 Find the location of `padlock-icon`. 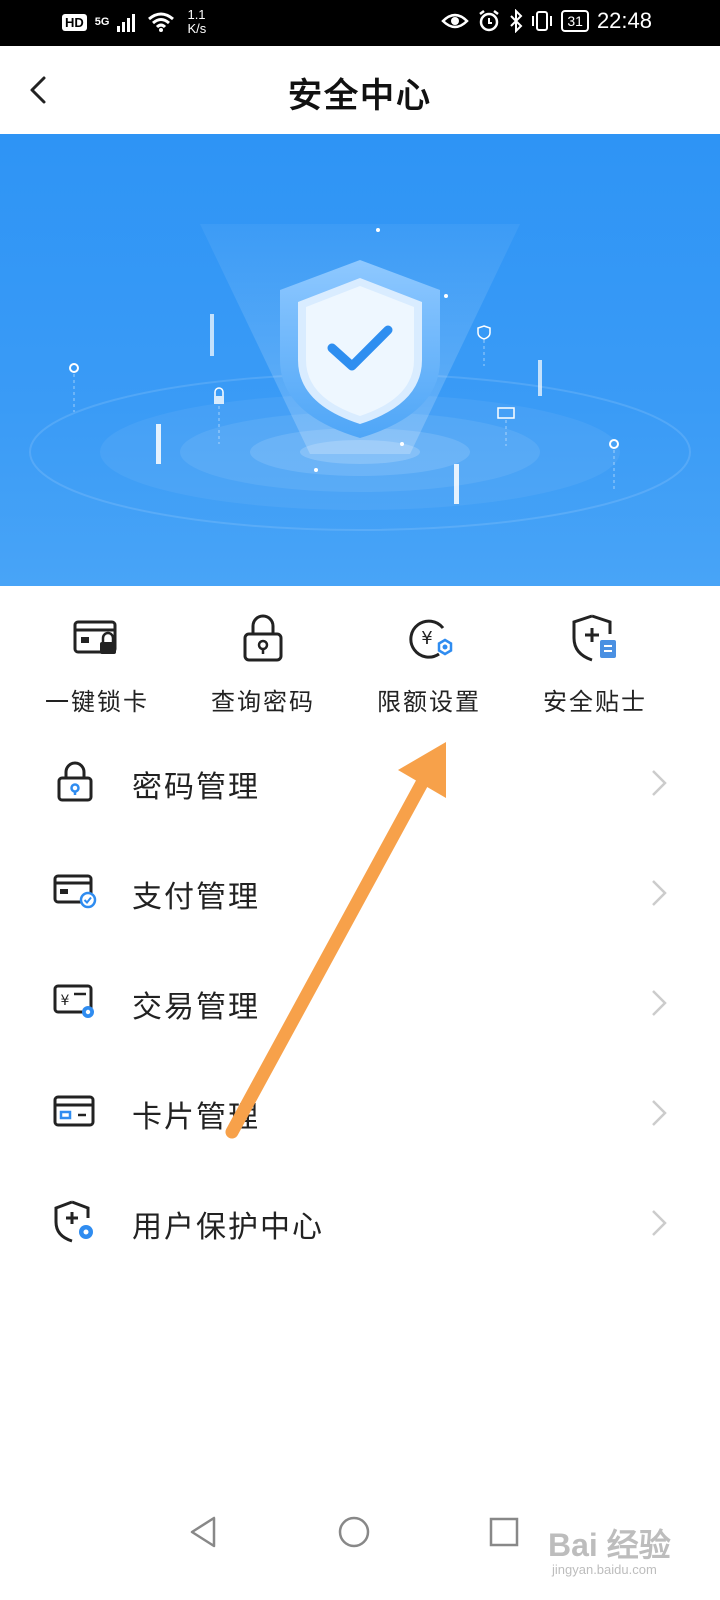

padlock-icon is located at coordinates (263, 638).